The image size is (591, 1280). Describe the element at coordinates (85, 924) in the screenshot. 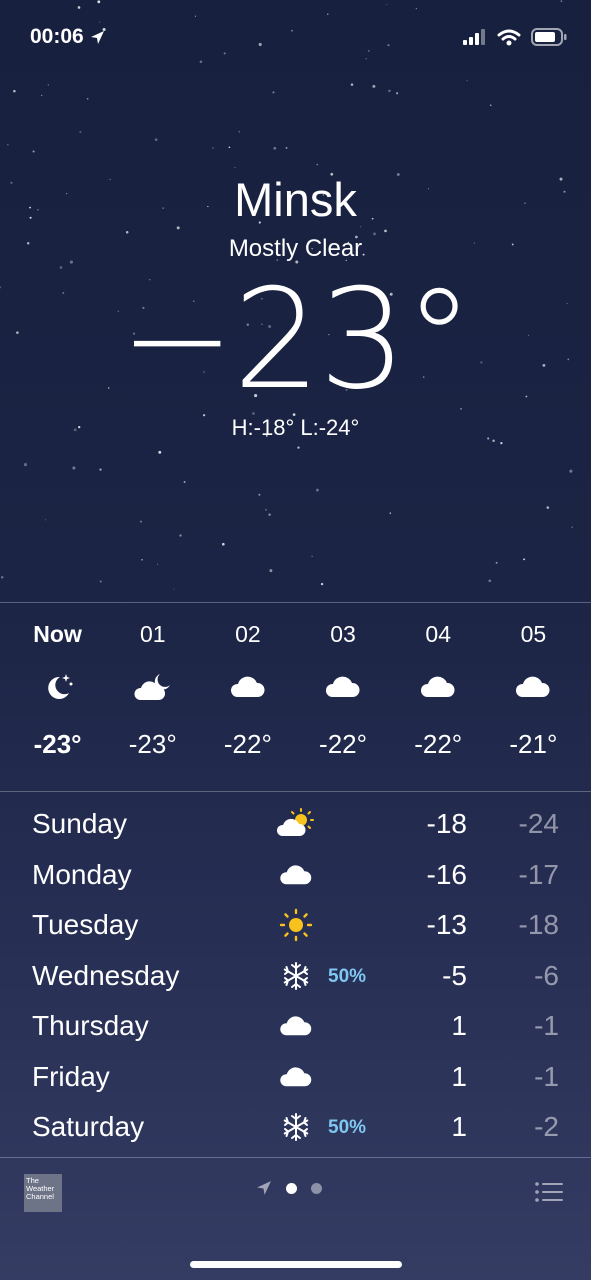

I see `day-name: Tuesday` at that location.